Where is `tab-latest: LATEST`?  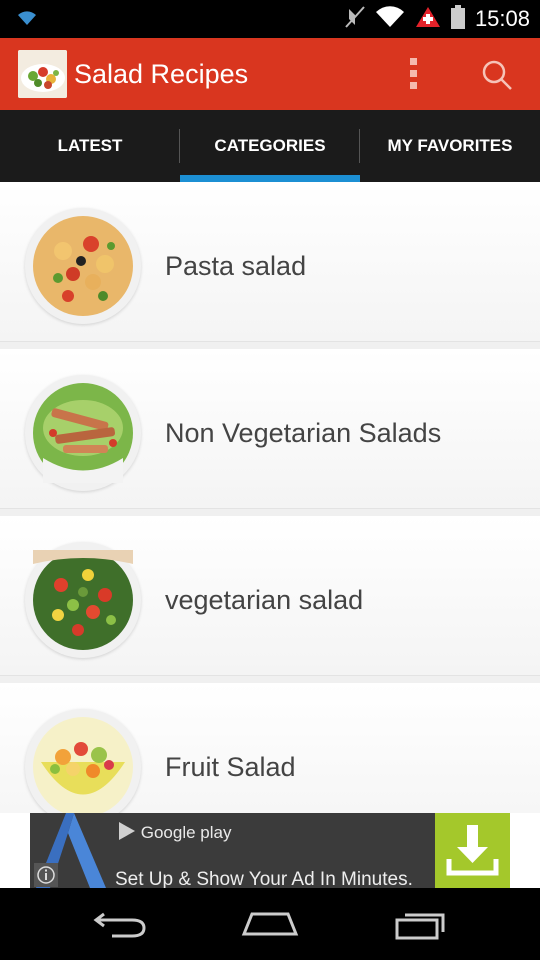 tab-latest: LATEST is located at coordinates (90, 146).